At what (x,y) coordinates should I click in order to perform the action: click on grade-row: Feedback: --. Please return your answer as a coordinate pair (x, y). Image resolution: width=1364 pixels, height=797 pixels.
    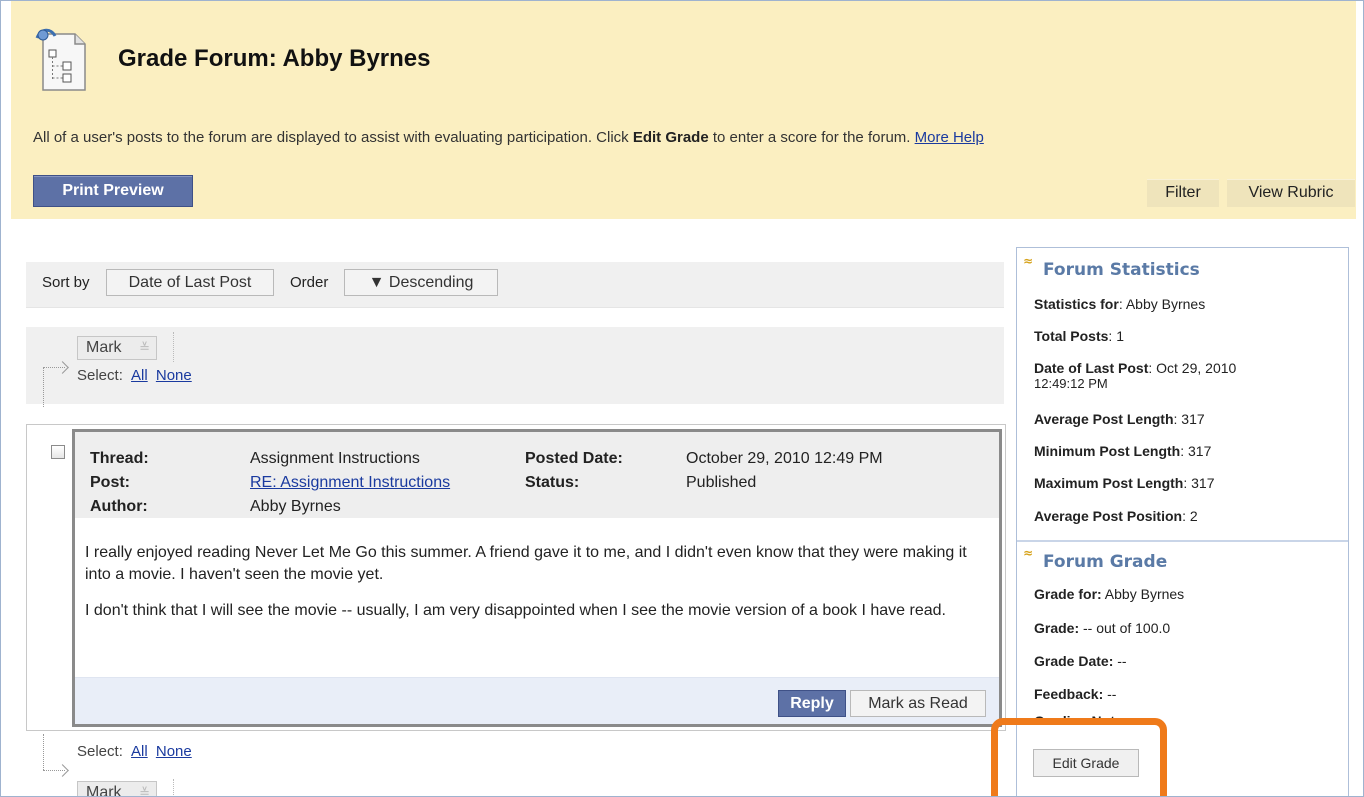
    Looking at the image, I should click on (1075, 694).